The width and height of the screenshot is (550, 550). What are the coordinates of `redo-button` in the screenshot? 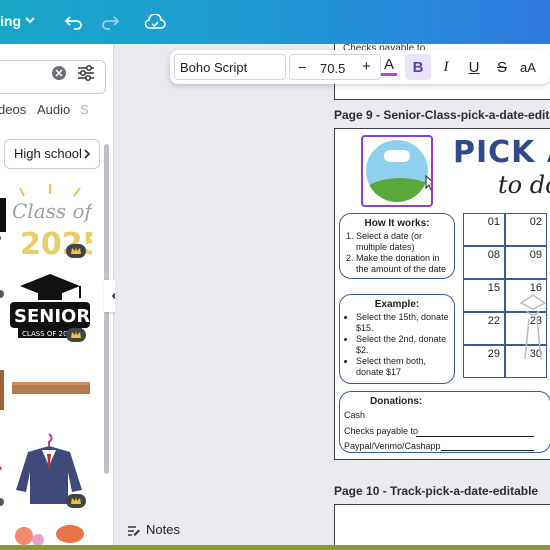 It's located at (110, 22).